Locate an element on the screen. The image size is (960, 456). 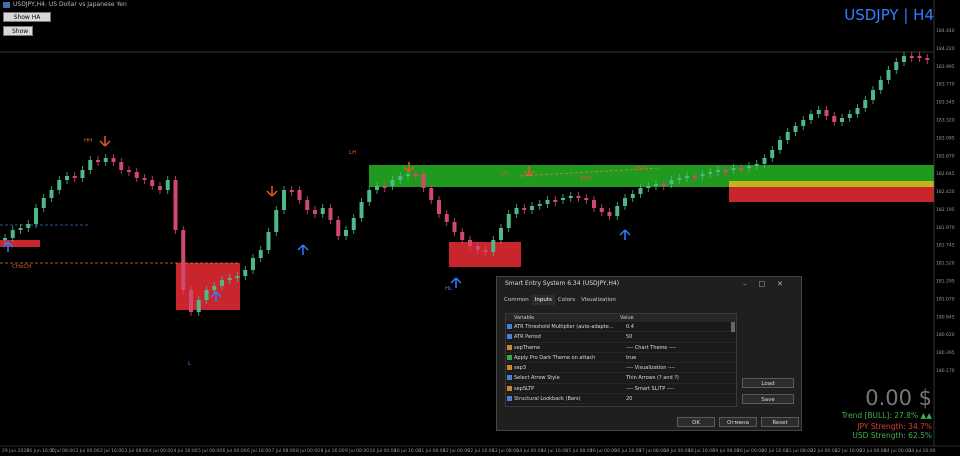
price-tick: 182.195 is located at coordinates (945, 210).